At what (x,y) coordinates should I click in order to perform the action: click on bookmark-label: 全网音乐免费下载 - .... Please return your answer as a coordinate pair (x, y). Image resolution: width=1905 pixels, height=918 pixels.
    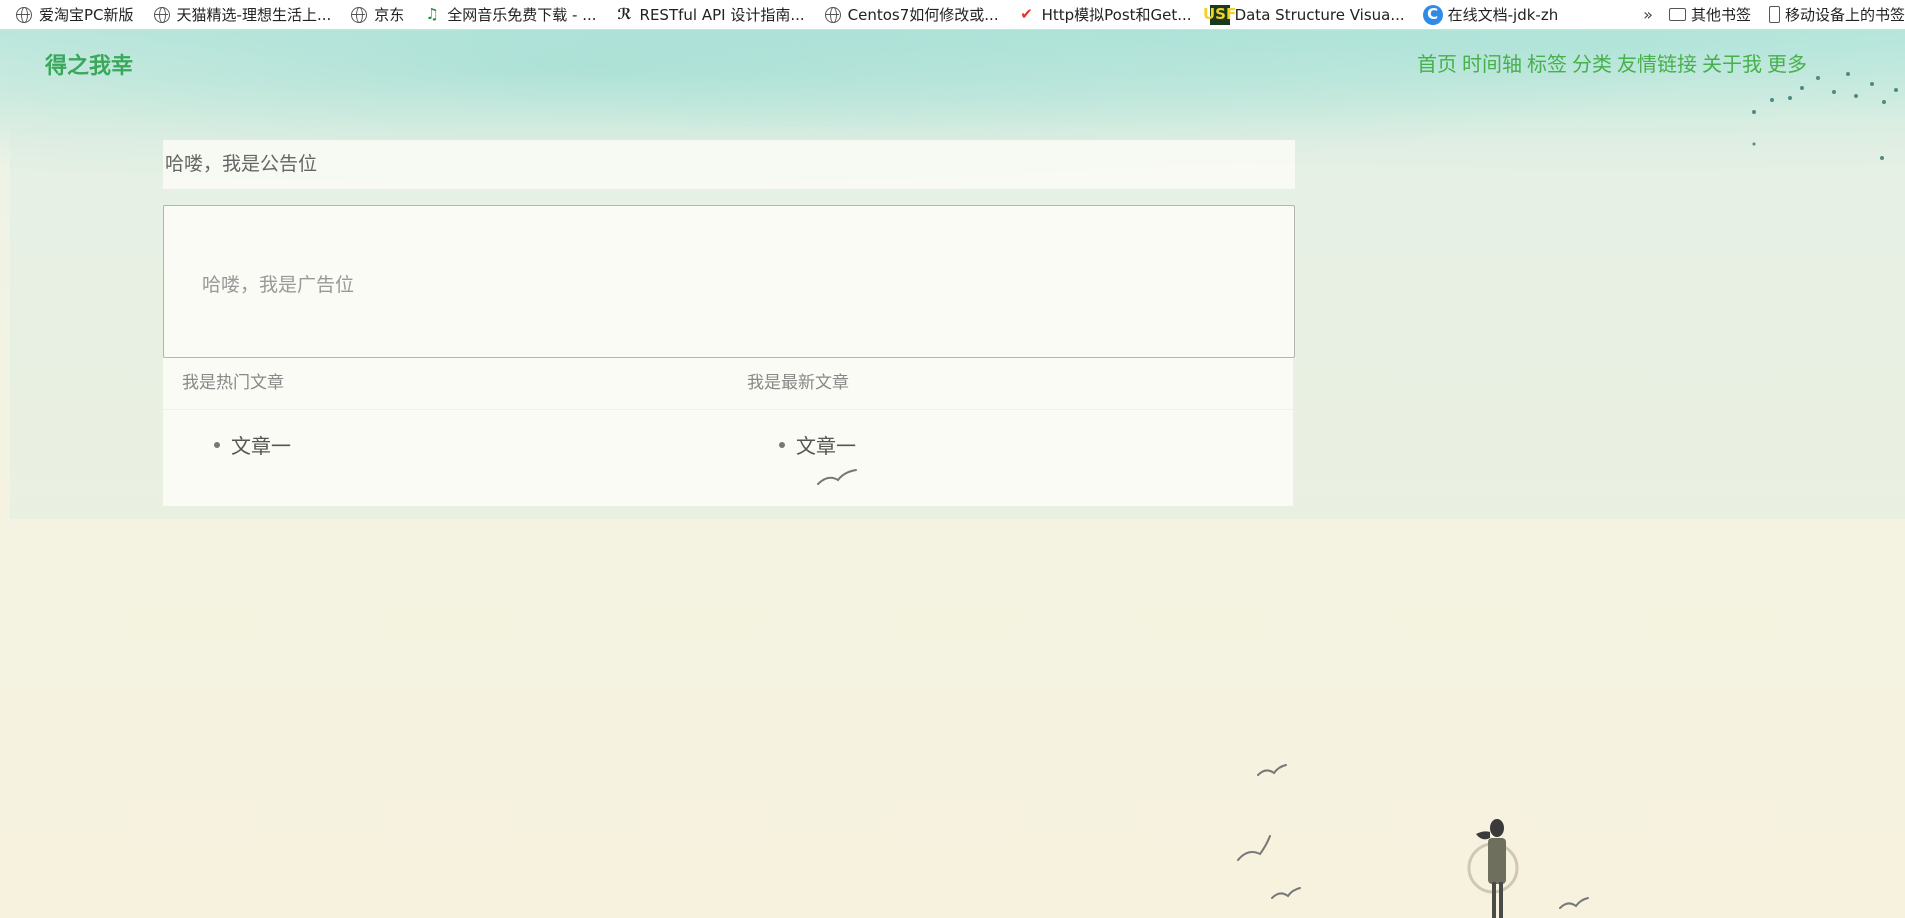
    Looking at the image, I should click on (522, 15).